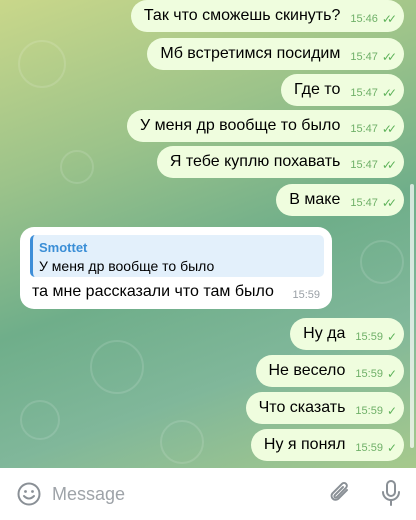 The image size is (416, 520). I want to click on reply-author: Smottet, so click(63, 247).